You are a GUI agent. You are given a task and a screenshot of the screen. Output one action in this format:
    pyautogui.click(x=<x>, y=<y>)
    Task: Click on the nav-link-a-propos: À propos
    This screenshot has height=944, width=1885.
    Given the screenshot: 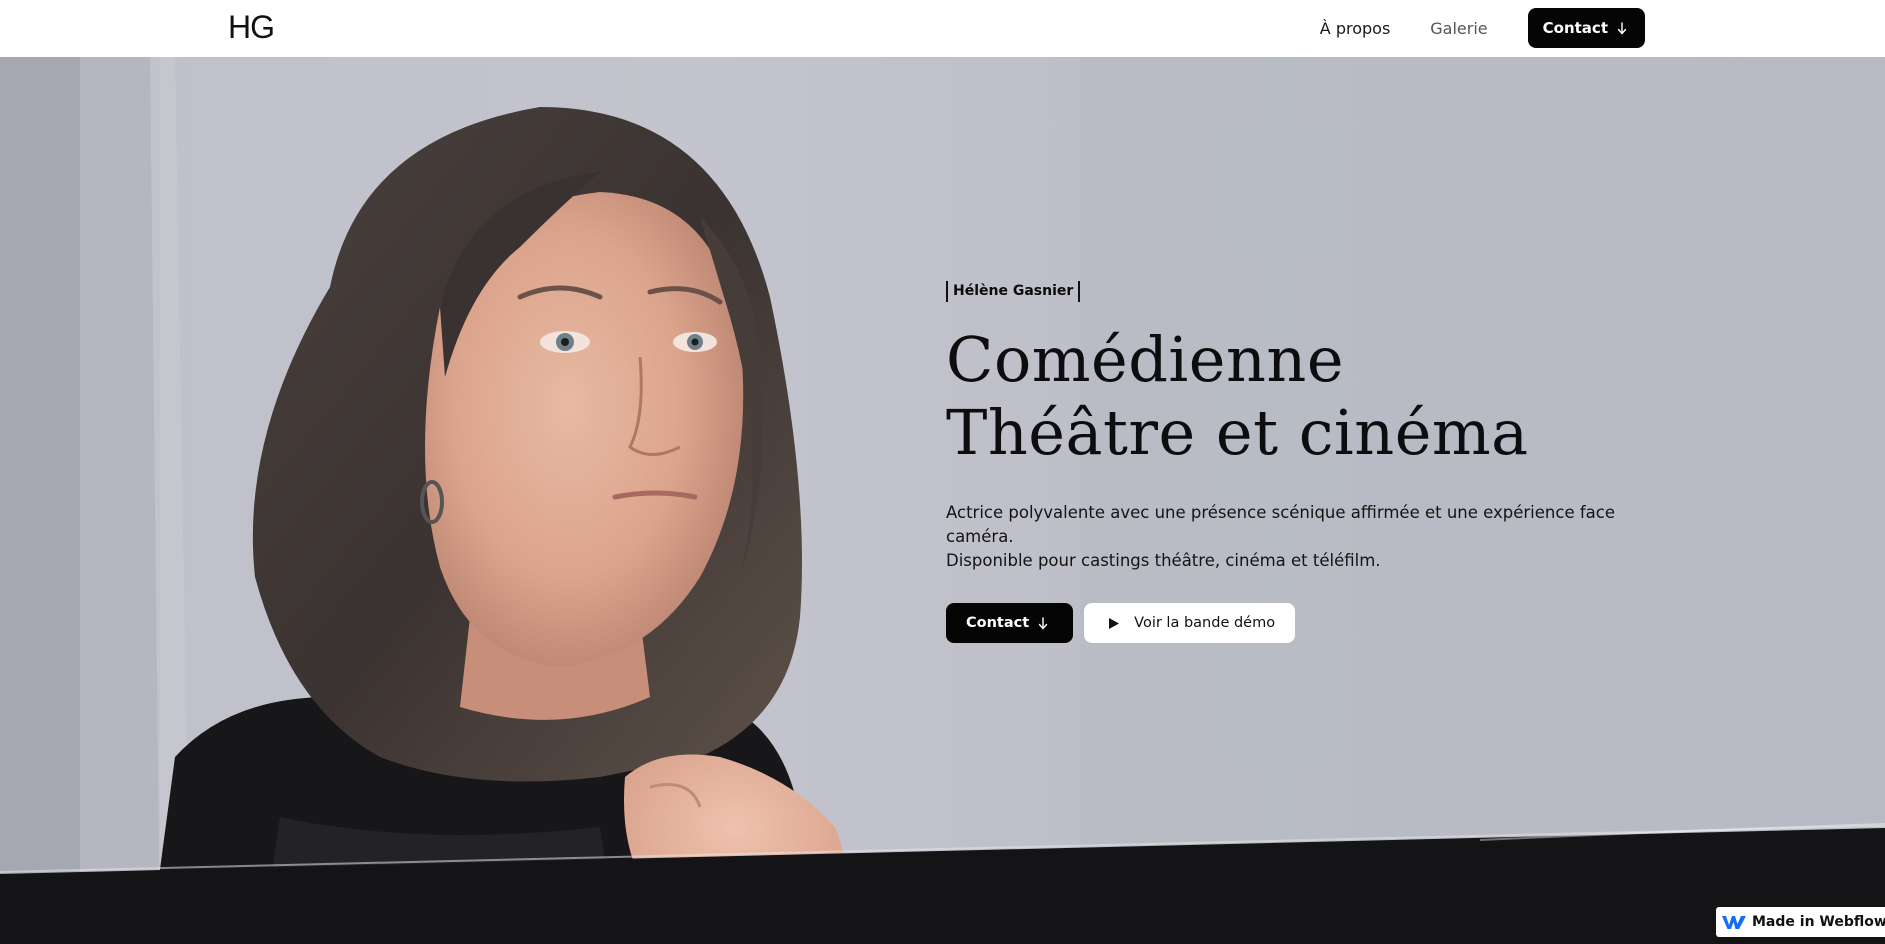 What is the action you would take?
    pyautogui.click(x=1355, y=28)
    